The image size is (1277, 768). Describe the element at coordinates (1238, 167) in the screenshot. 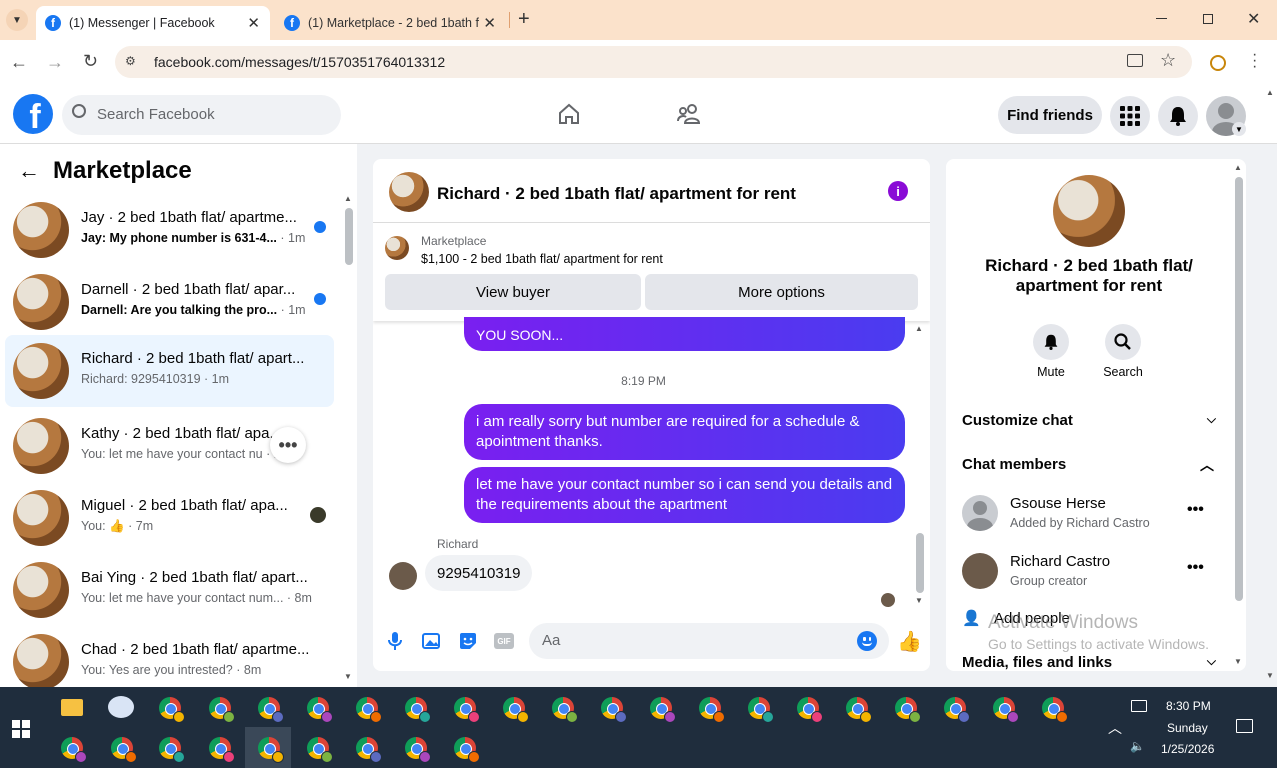

I see `info-scroll-up-arrow: ▲` at that location.